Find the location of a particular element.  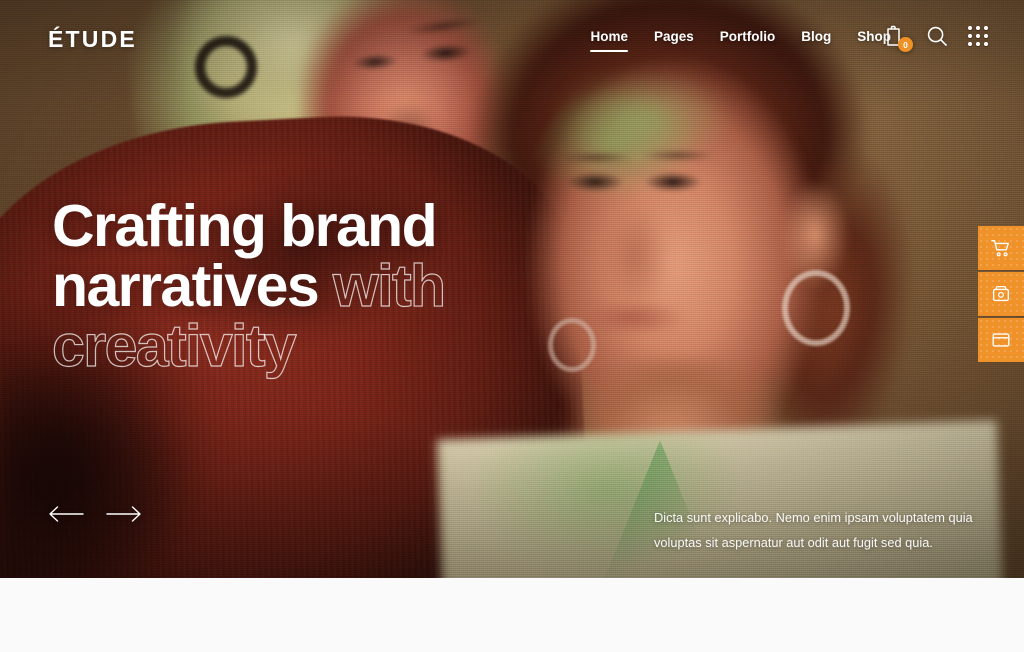

headline-line-2-outline: with is located at coordinates (389, 286).